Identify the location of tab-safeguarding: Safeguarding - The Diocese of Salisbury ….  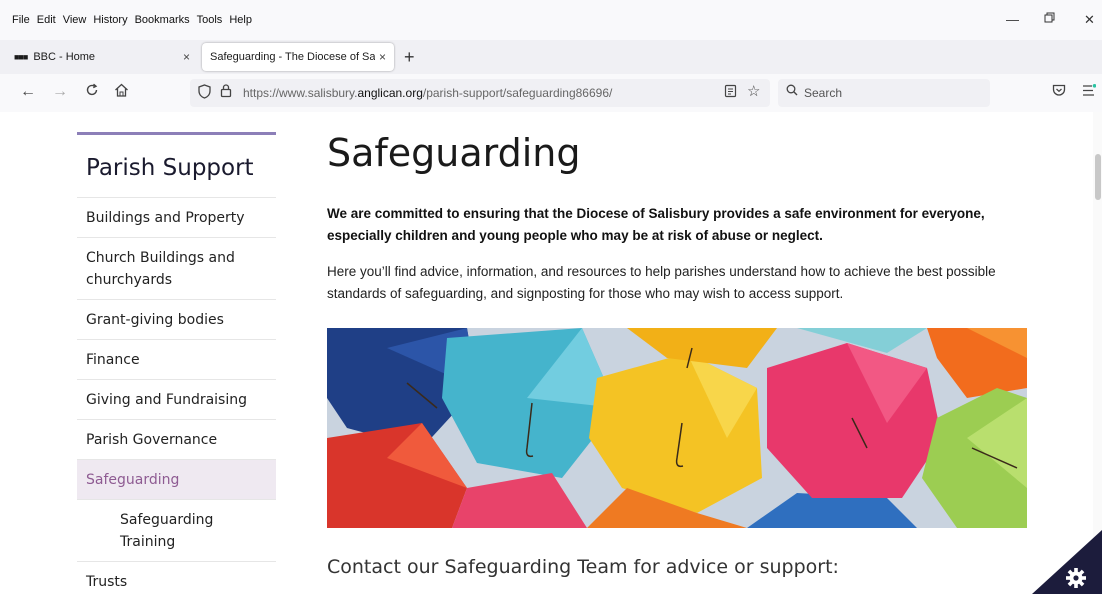
(298, 57).